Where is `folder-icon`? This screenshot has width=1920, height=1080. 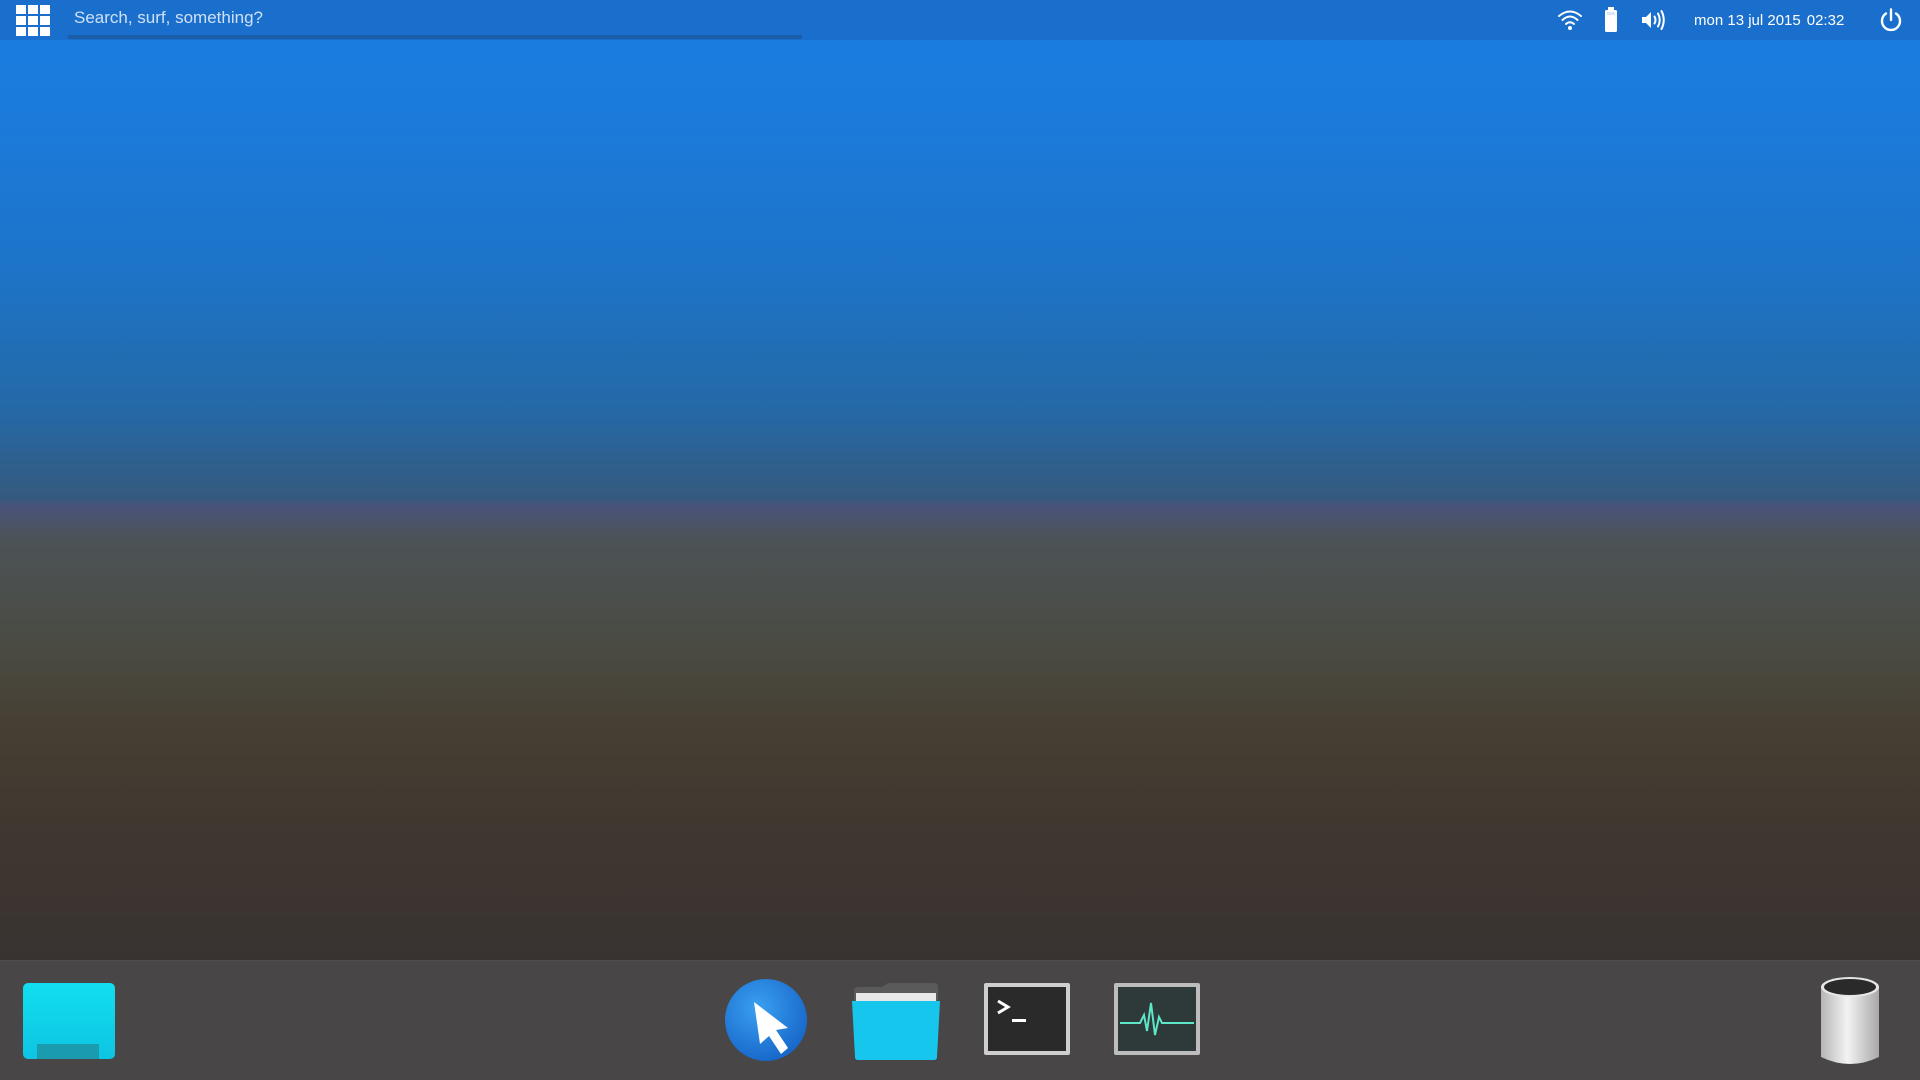
folder-icon is located at coordinates (896, 1021).